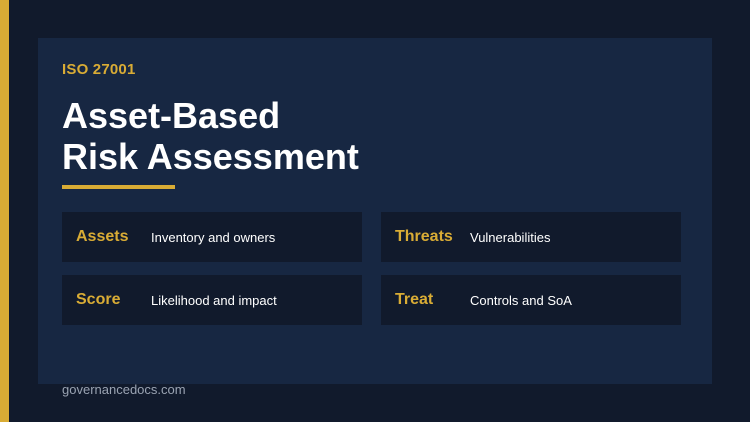 The width and height of the screenshot is (750, 422). Describe the element at coordinates (118, 187) in the screenshot. I see `title-underline` at that location.